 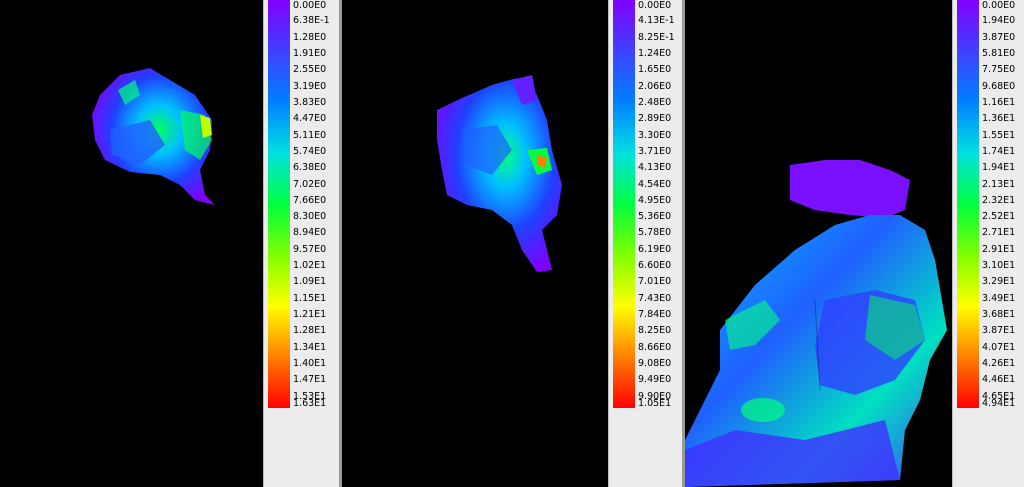 I want to click on legend-tick-label: 7.02E0, so click(x=310, y=184).